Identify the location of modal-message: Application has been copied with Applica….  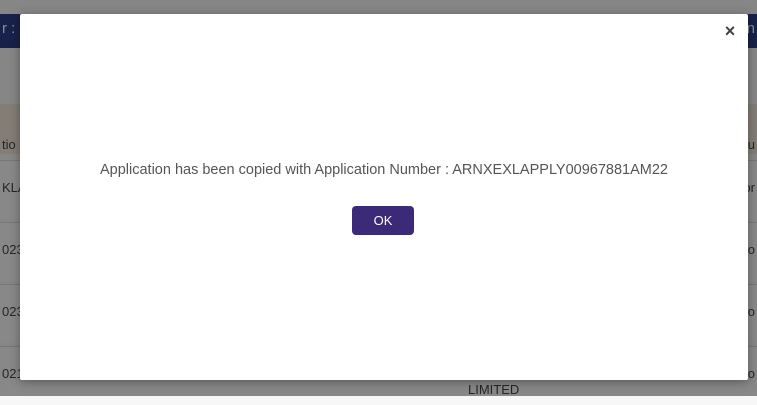
(383, 170).